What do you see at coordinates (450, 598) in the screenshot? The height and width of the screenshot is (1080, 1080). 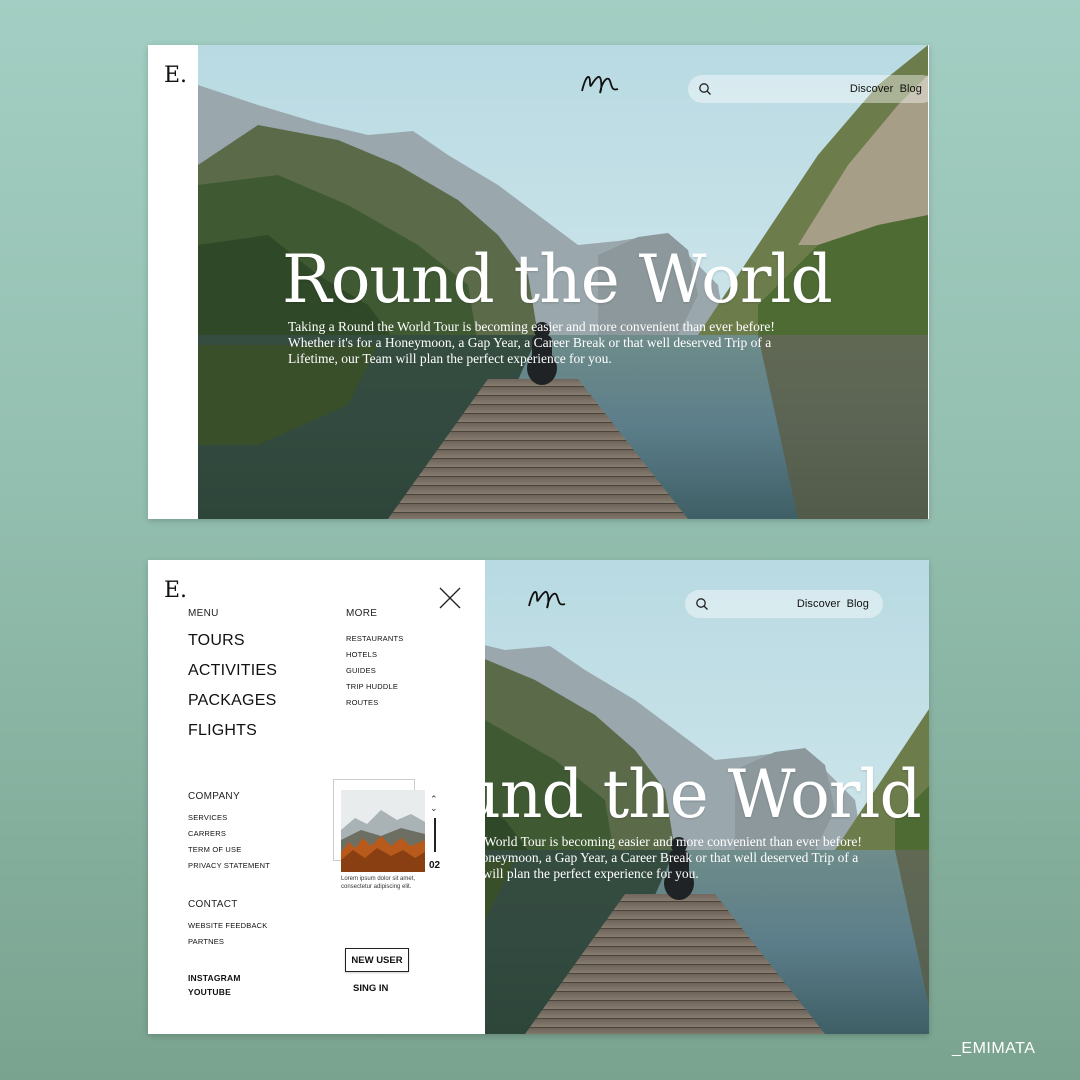 I see `close-icon` at bounding box center [450, 598].